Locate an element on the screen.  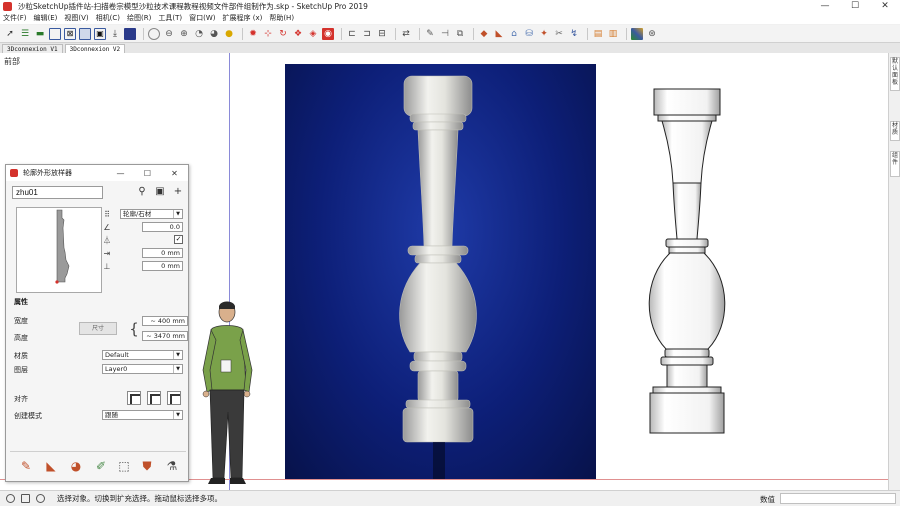
edit-path-icon: ✐ is located at coordinates (101, 466).